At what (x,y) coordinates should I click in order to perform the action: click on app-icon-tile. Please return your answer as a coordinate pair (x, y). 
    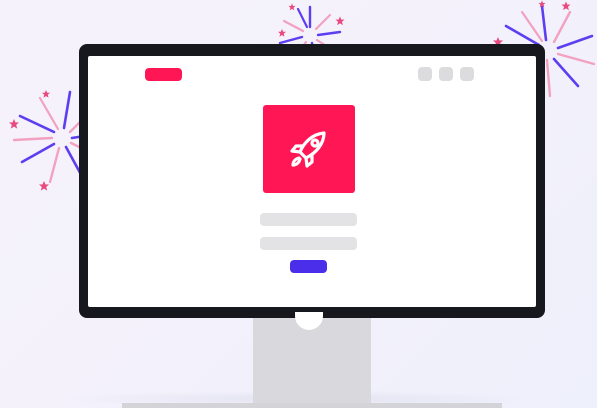
    Looking at the image, I should click on (309, 149).